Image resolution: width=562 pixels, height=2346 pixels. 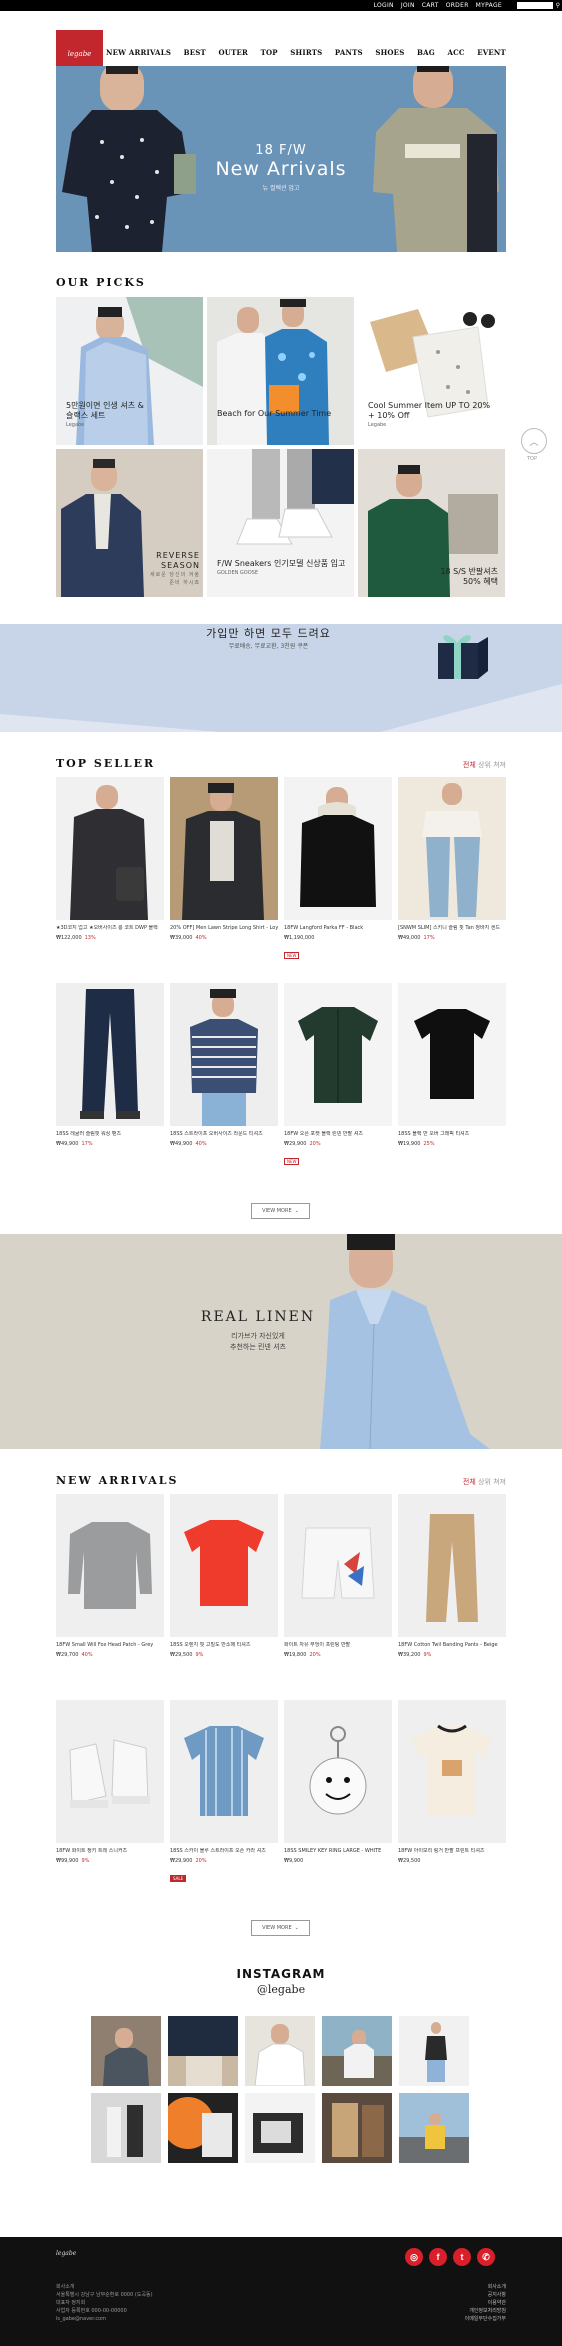 What do you see at coordinates (224, 1065) in the screenshot?
I see `product-card: 18SS 스트라이프 오버사이즈 라운드 티셔츠 ₩49,900 40%` at bounding box center [224, 1065].